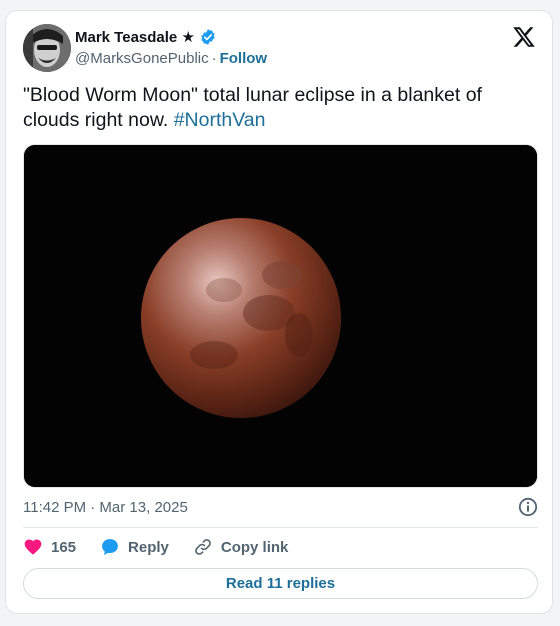 The image size is (560, 626). Describe the element at coordinates (220, 120) in the screenshot. I see `hashtag-link: #NorthVan` at that location.